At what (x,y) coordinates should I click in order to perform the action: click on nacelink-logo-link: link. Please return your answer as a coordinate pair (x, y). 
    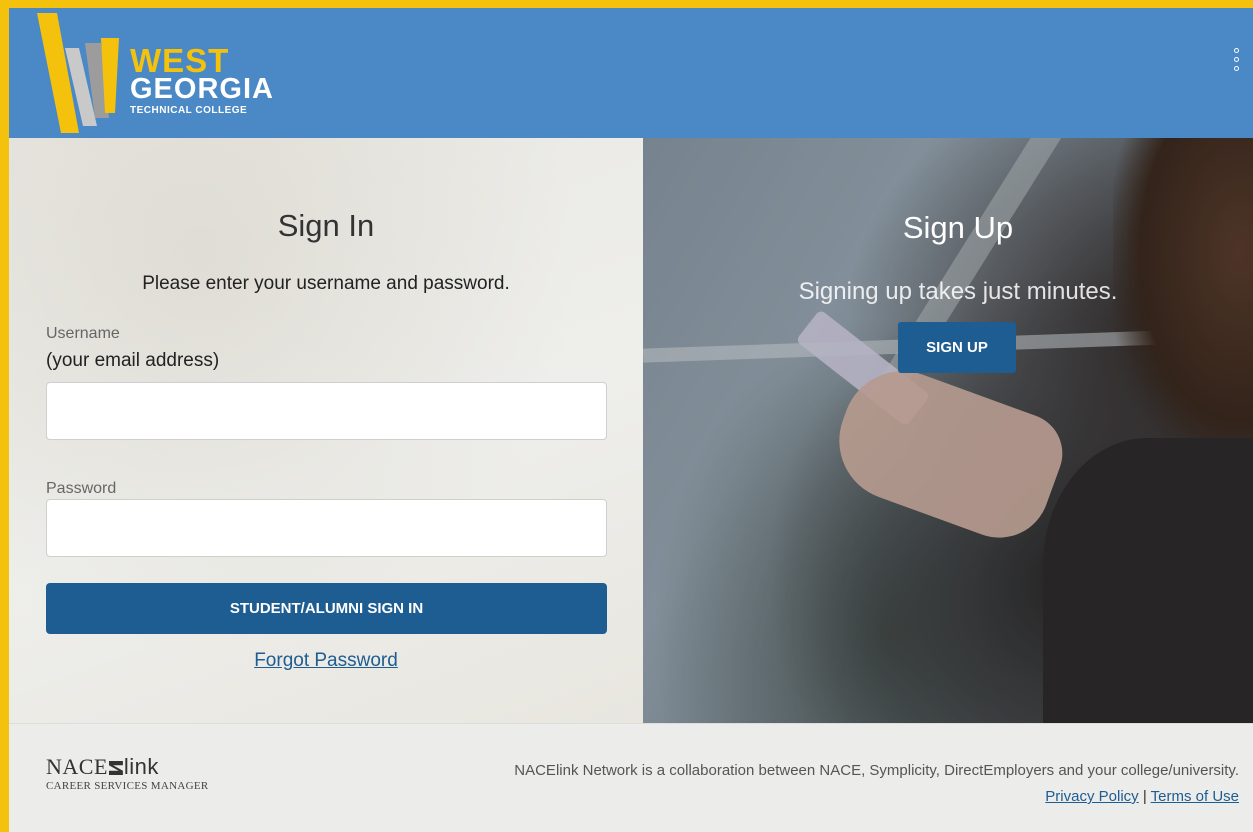
    Looking at the image, I should click on (141, 766).